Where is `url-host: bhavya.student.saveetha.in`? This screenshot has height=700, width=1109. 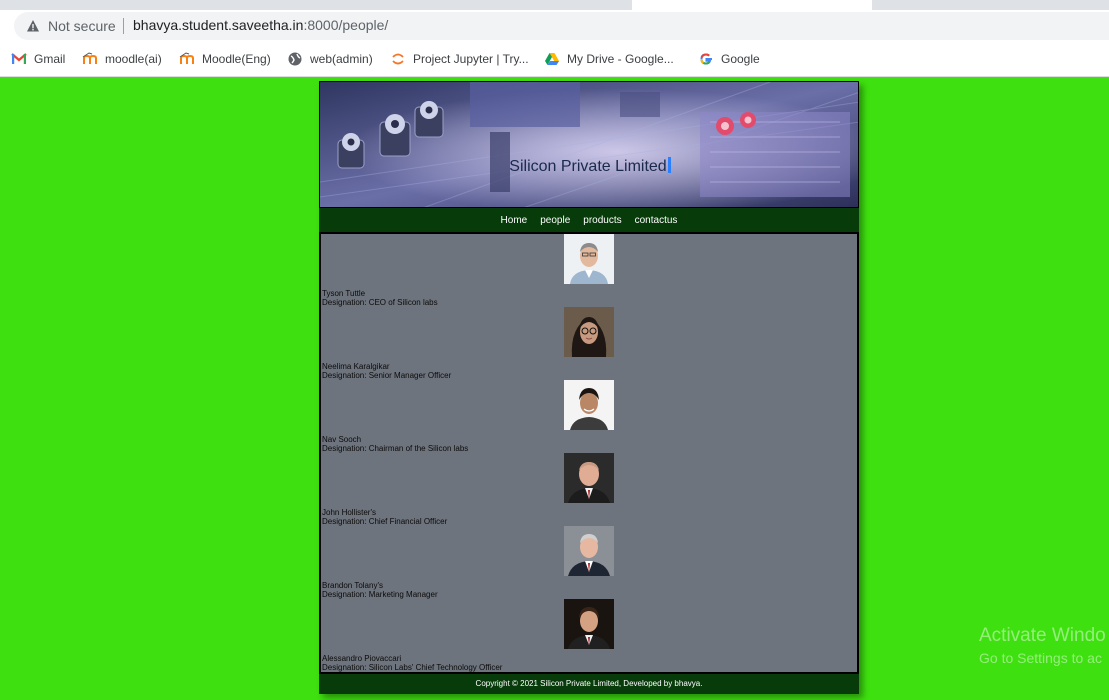
url-host: bhavya.student.saveetha.in is located at coordinates (218, 25).